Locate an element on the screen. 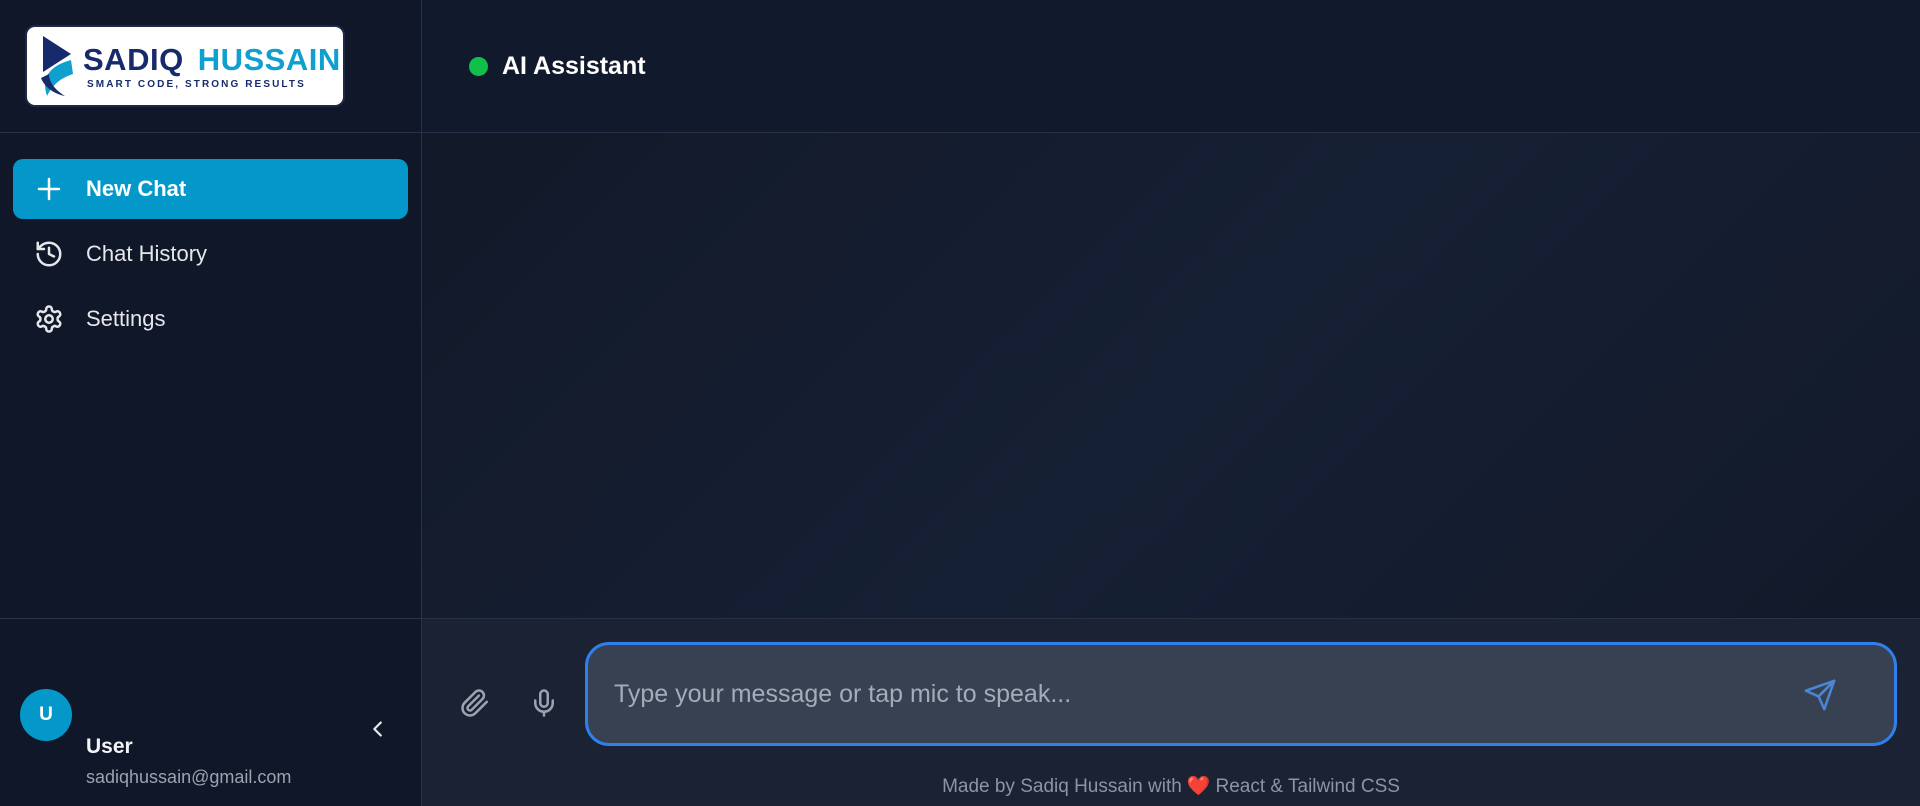 Image resolution: width=1920 pixels, height=806 pixels. sidebar-item-settings: Settings is located at coordinates (210, 319).